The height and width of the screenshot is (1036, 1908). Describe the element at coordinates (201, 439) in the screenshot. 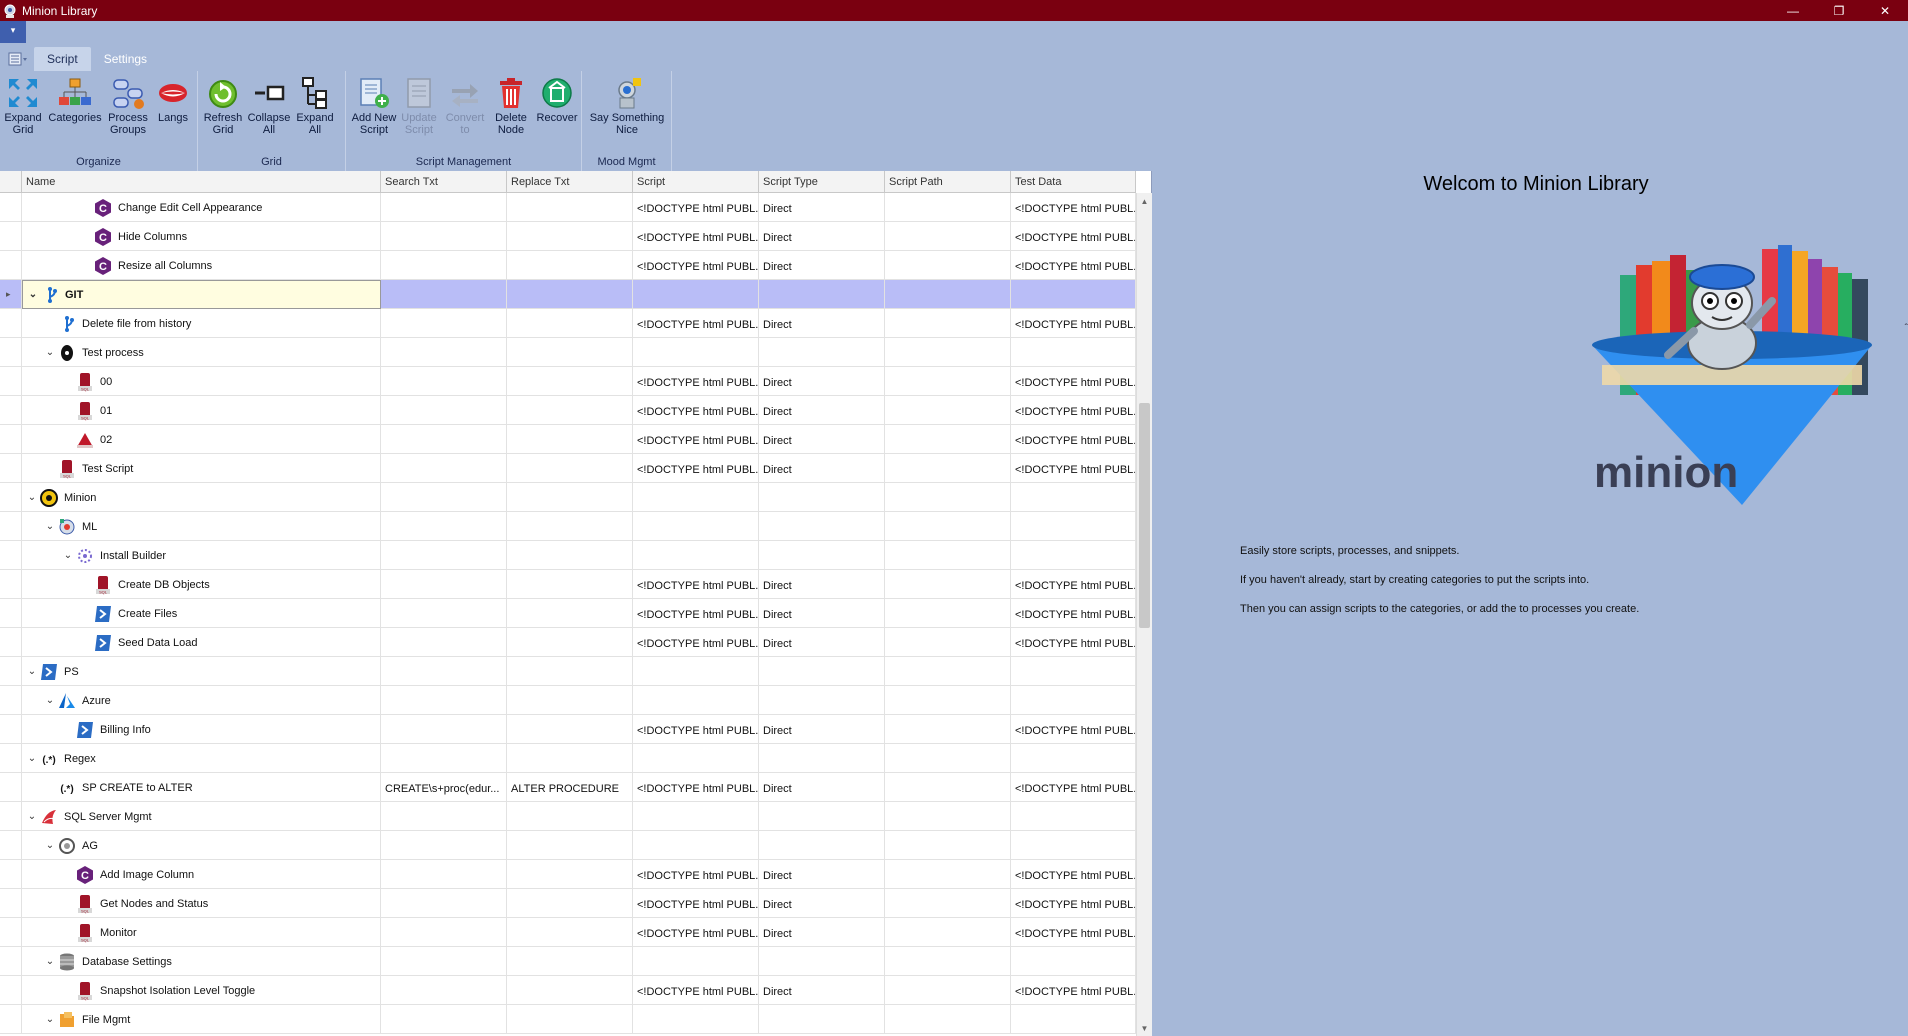

I see `name-cell: 02` at that location.